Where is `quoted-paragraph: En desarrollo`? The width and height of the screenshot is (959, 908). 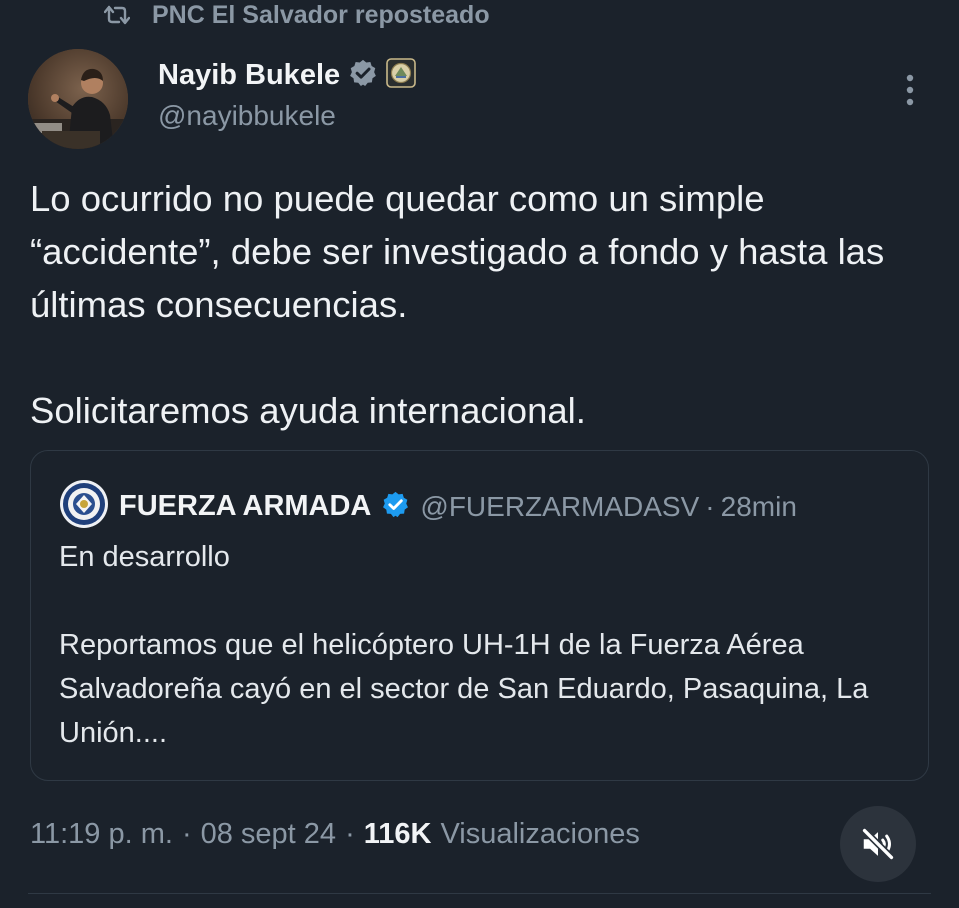
quoted-paragraph: En desarrollo is located at coordinates (144, 557).